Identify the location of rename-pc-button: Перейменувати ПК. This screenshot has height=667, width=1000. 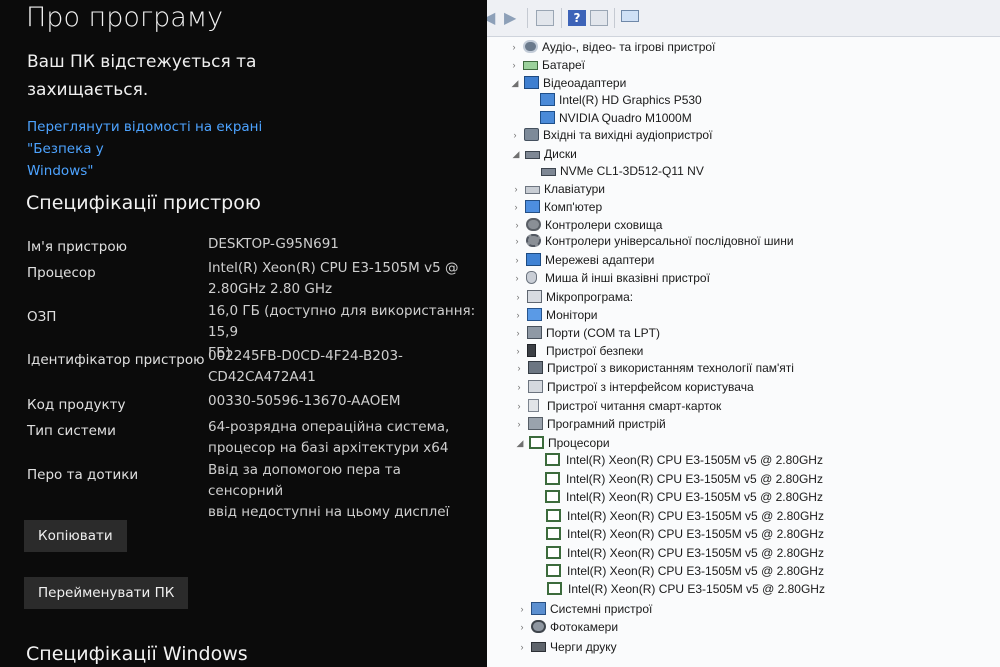
(106, 593).